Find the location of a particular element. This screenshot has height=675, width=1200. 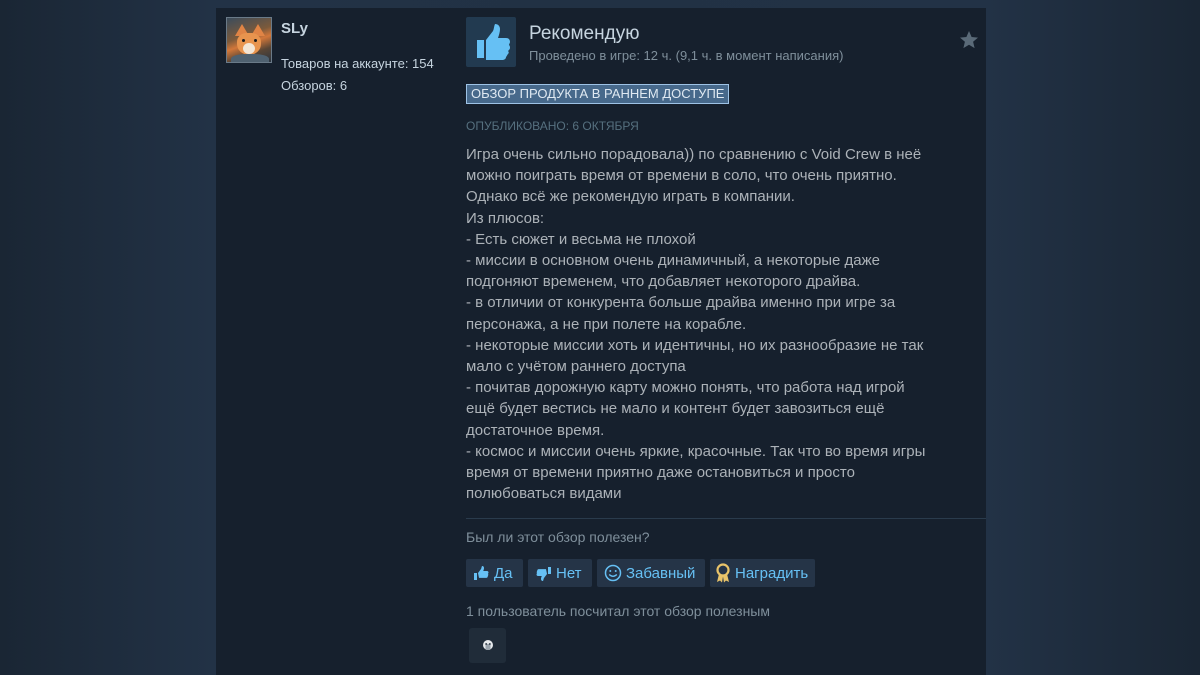

vote-funny-label: Забавный is located at coordinates (661, 573).